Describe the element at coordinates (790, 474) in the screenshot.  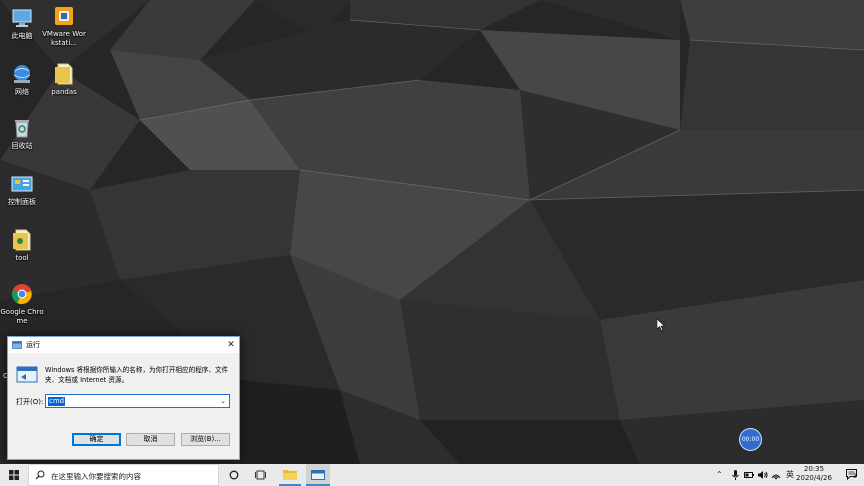
I see `ime-indicator: 英` at that location.